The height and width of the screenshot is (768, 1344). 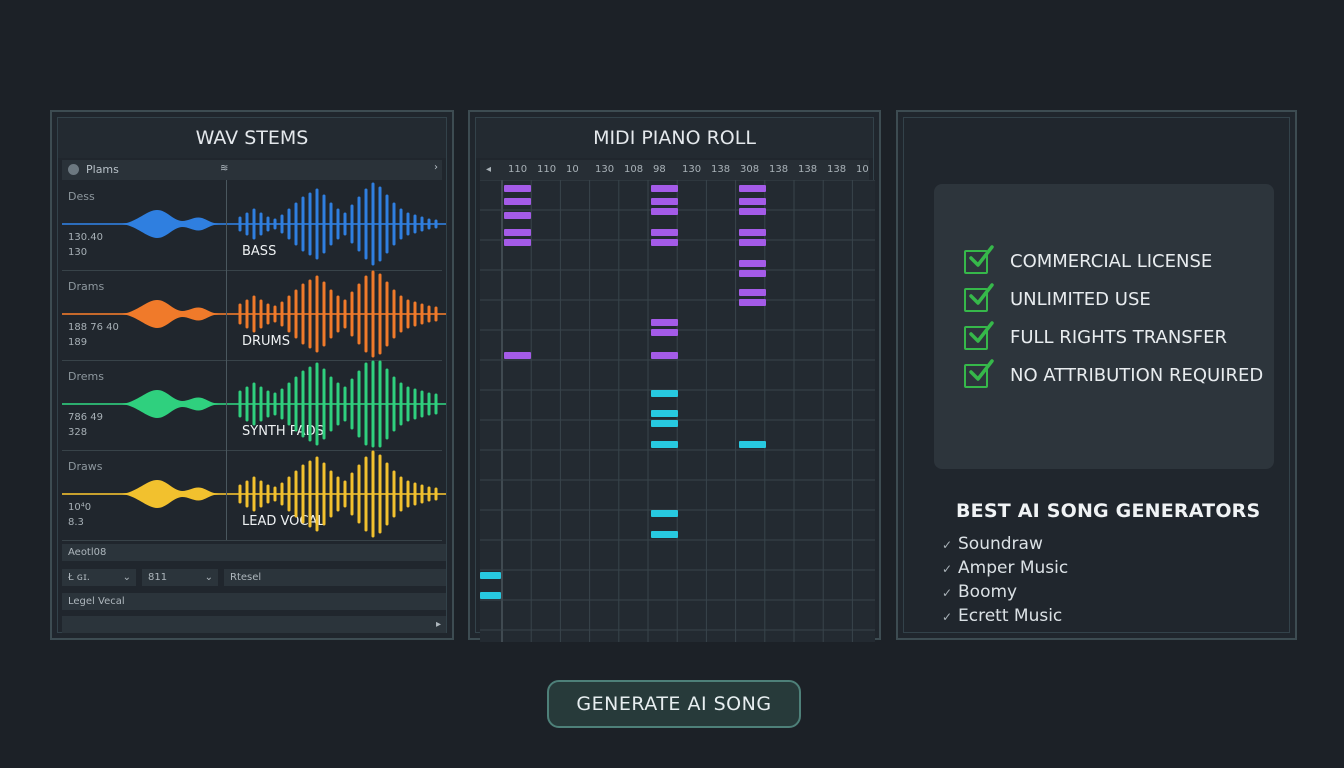 I want to click on stem-track: Drems 786 49 328 SYNTH PADS, so click(x=254, y=405).